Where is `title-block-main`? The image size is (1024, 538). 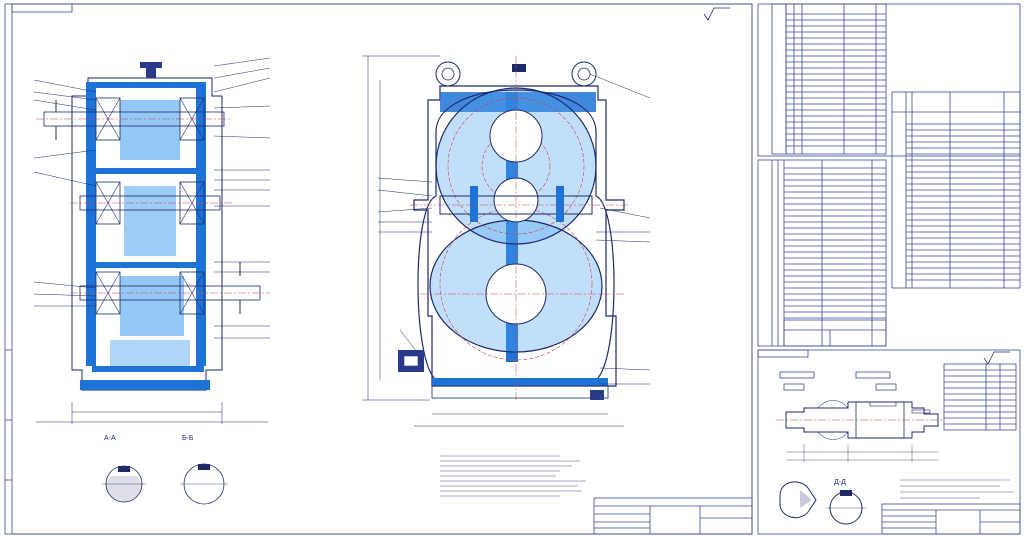
title-block-main is located at coordinates (673, 516).